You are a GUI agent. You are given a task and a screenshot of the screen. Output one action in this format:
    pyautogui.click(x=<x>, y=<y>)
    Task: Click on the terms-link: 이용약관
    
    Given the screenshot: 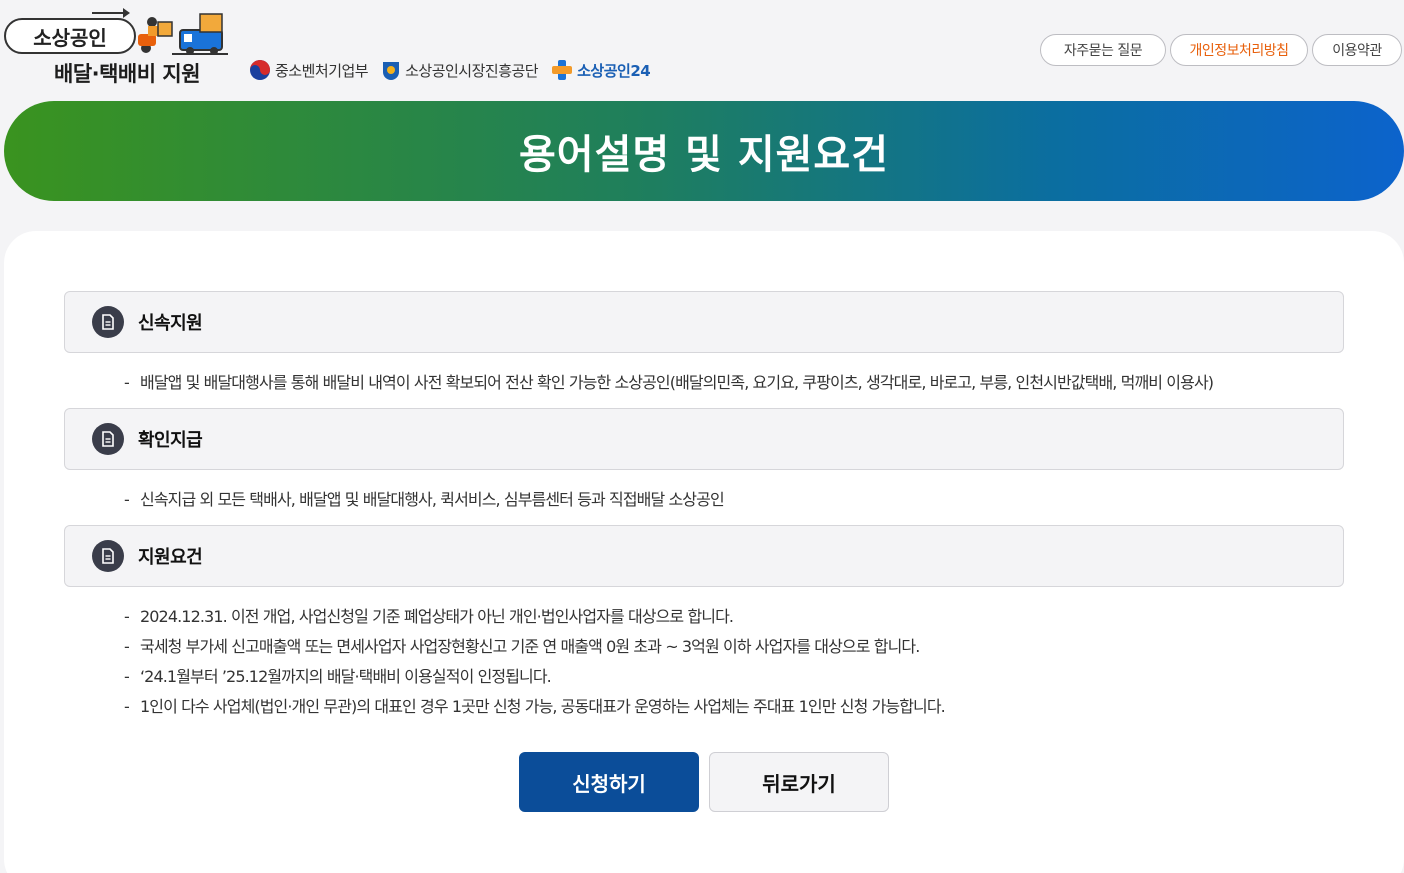 What is the action you would take?
    pyautogui.click(x=1357, y=50)
    